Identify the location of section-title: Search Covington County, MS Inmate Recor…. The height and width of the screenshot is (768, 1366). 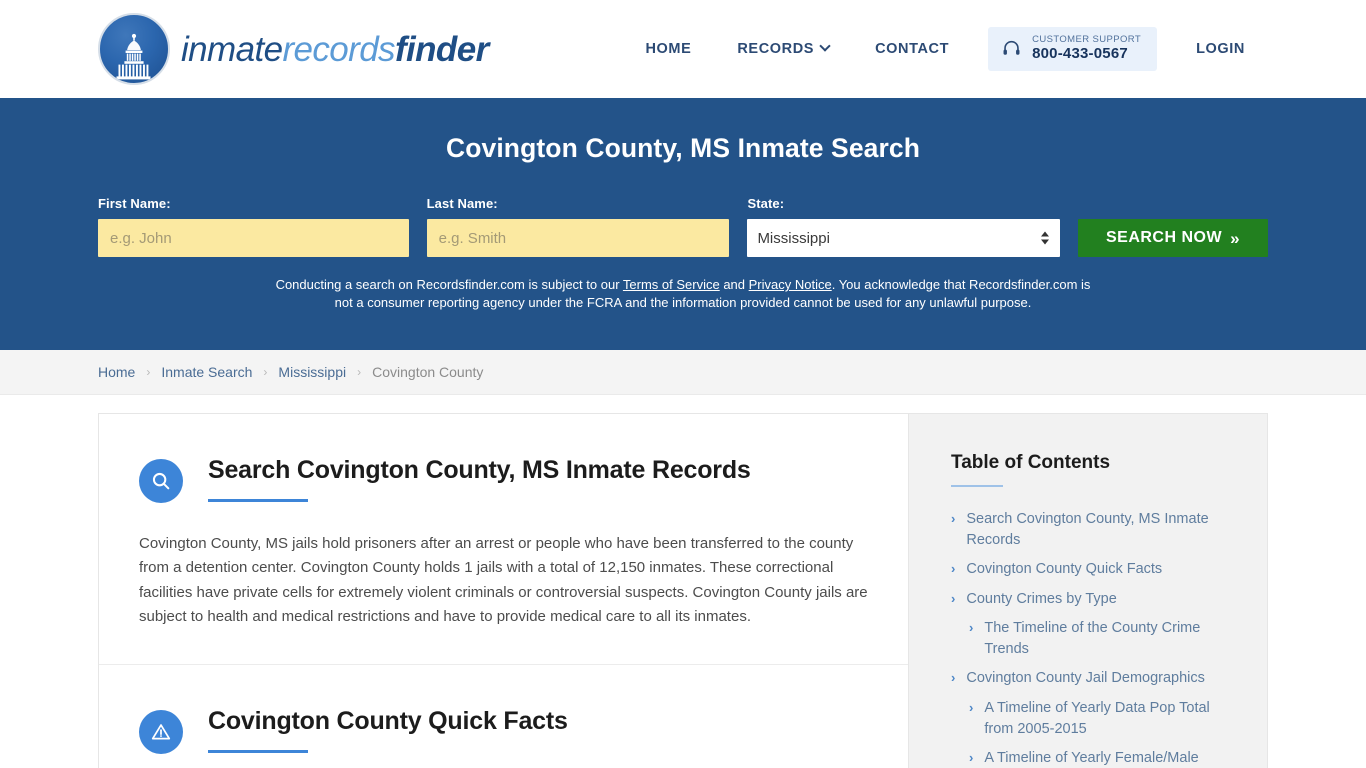
(479, 470).